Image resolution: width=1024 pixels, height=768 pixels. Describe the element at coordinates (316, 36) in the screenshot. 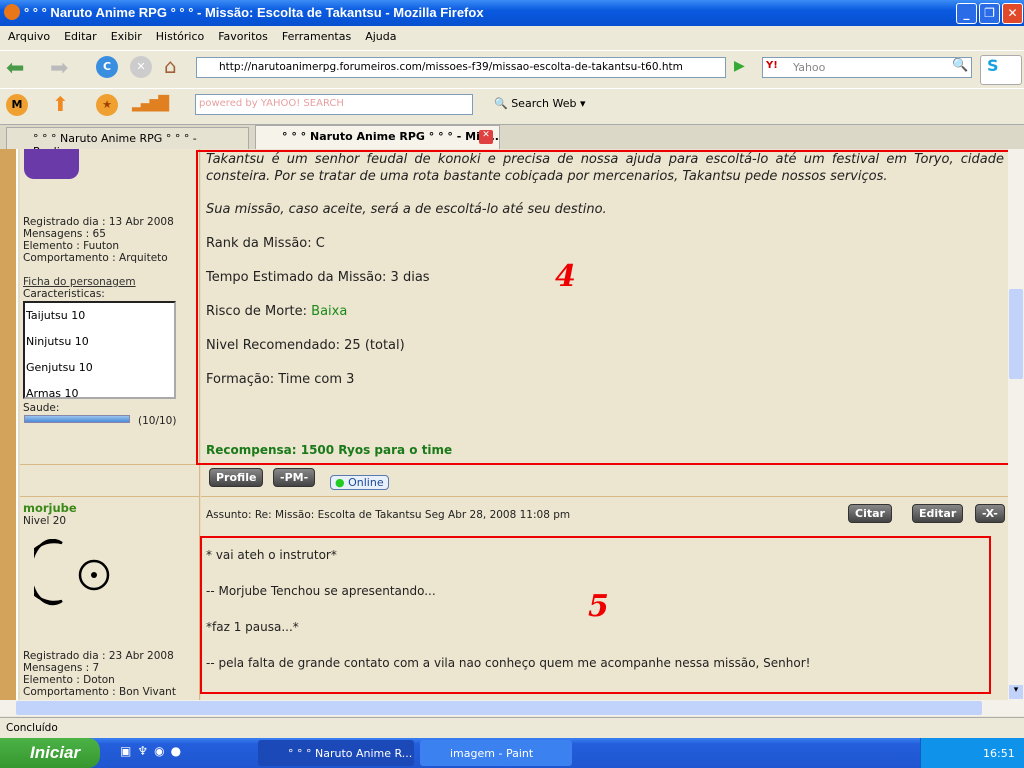

I see `menu-ferramentas: Ferramentas` at that location.